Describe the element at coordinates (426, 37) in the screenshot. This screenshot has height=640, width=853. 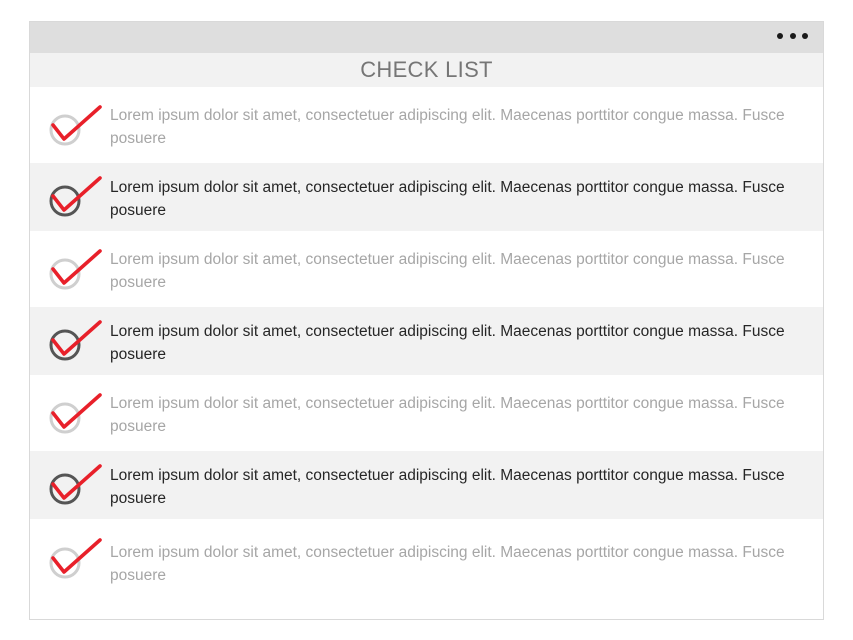
I see `window-titlebar` at that location.